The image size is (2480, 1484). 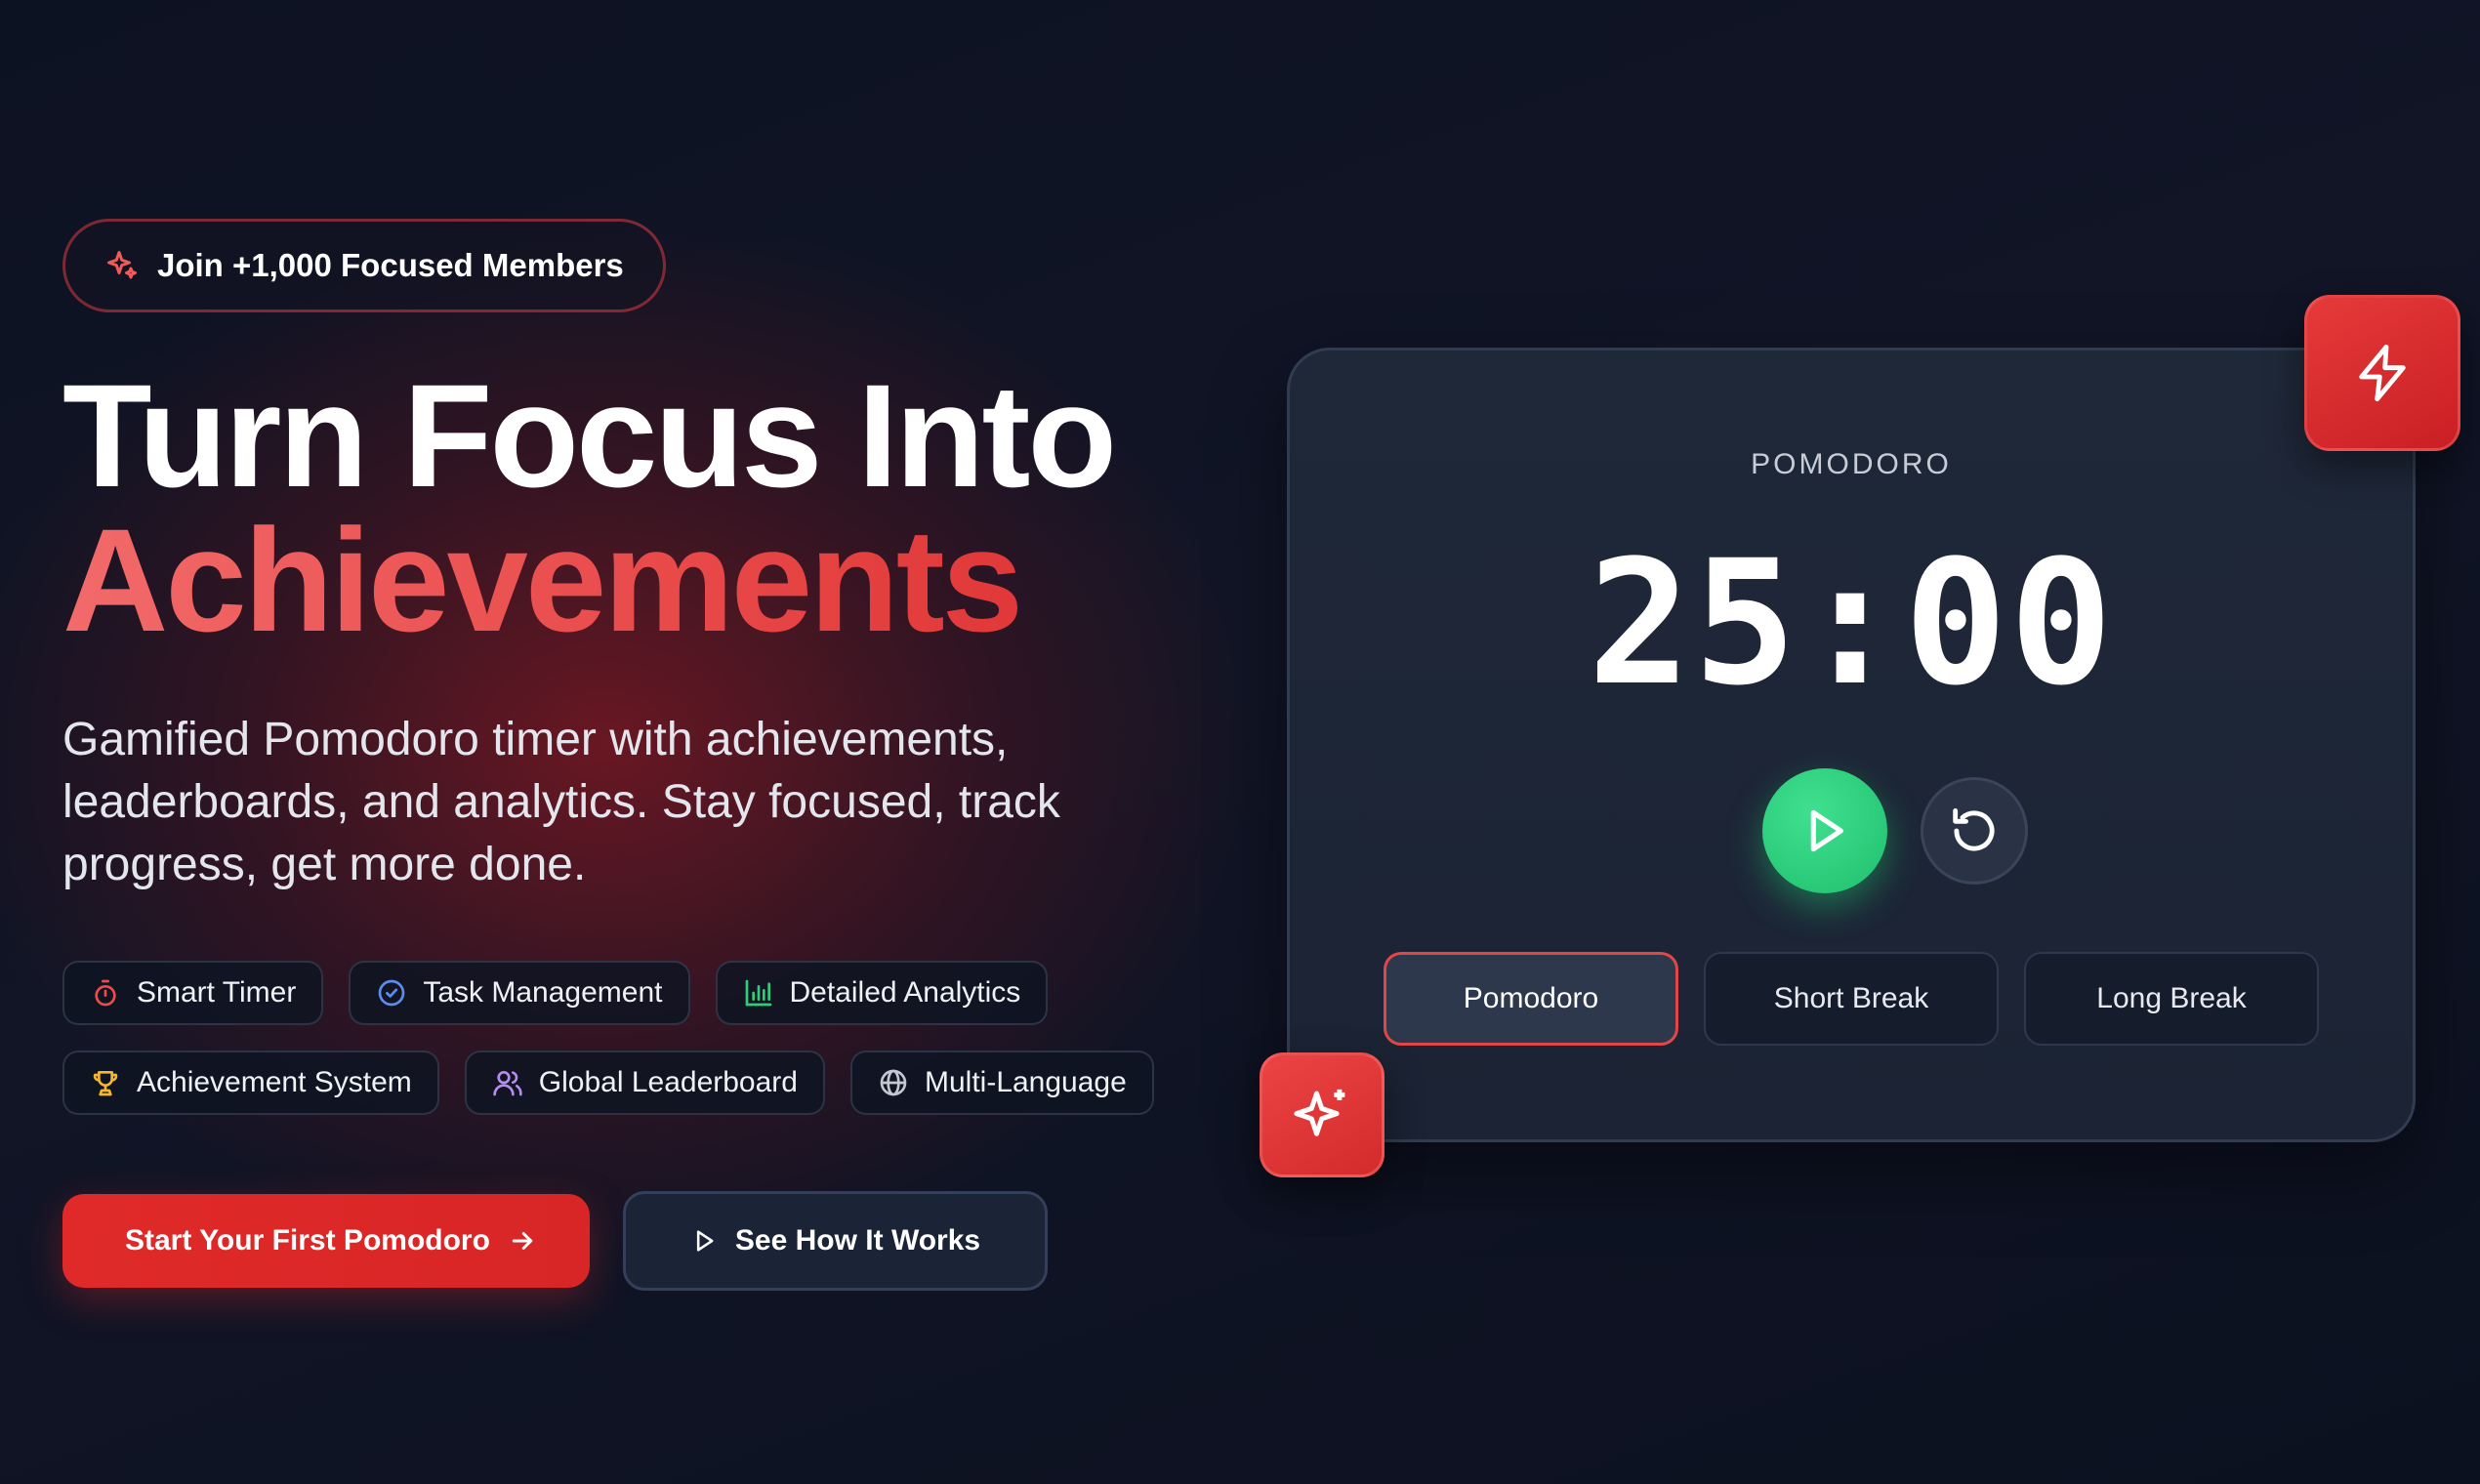 I want to click on start-pomodoro-button: Start Your First Pomodoro, so click(x=326, y=1241).